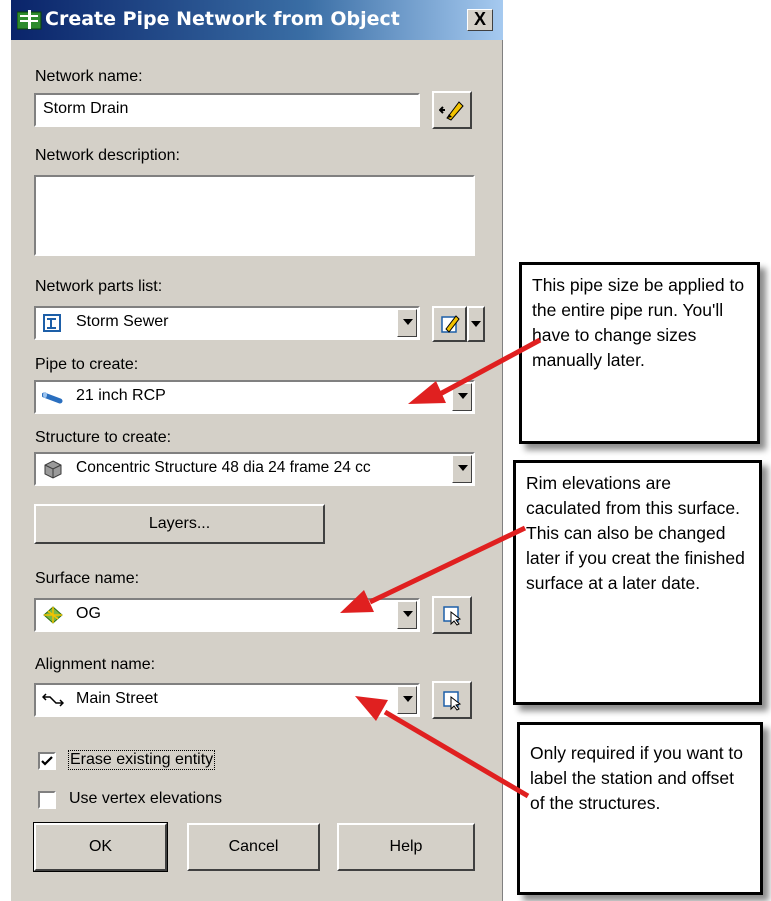 The height and width of the screenshot is (901, 771). What do you see at coordinates (433, 569) in the screenshot?
I see `arrow-to-surface` at bounding box center [433, 569].